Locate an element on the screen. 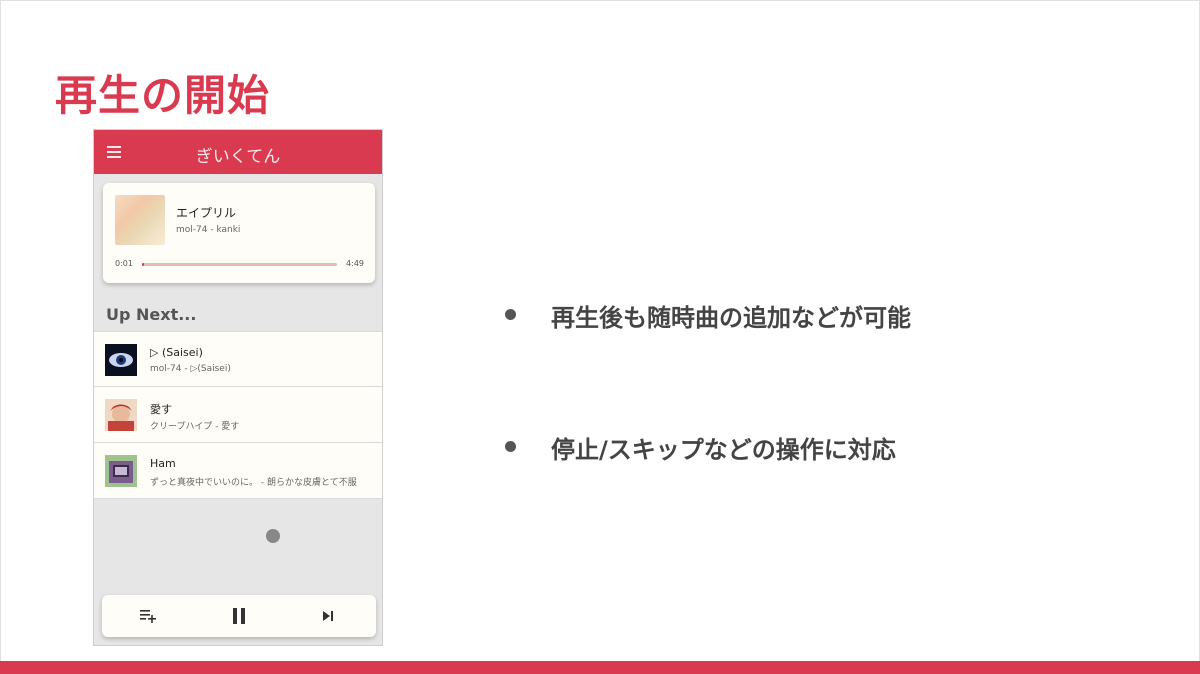 This screenshot has width=1200, height=674. now-playing-subtitle: mol-74 - kanki is located at coordinates (208, 230).